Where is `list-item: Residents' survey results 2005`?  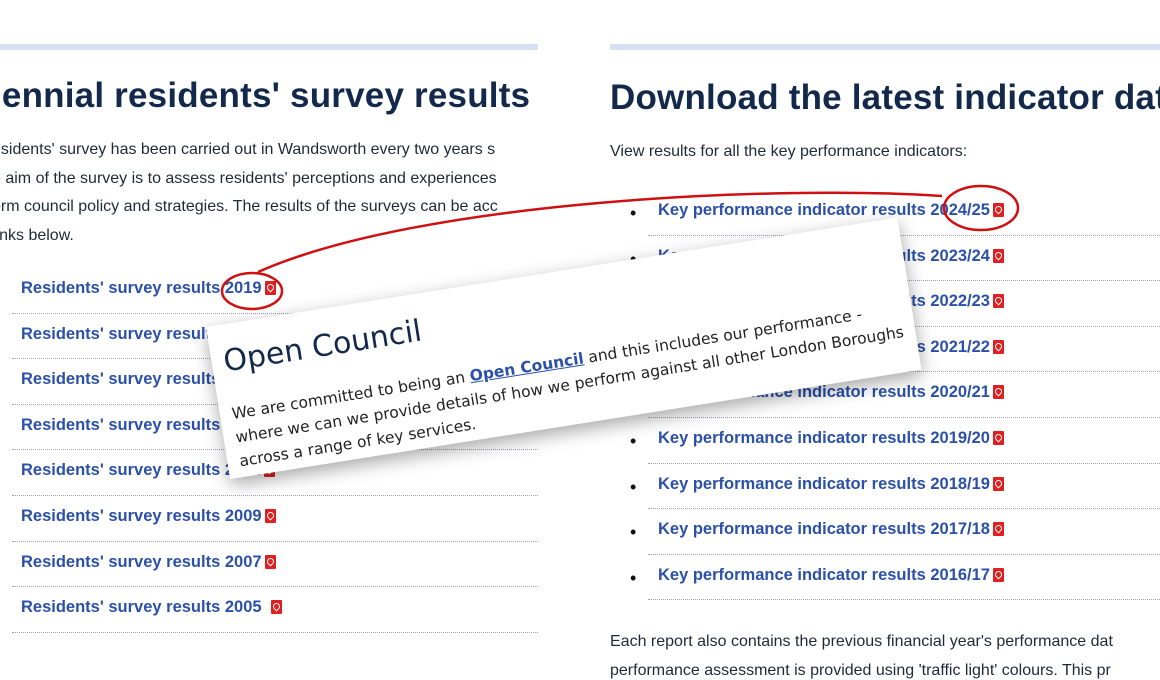 list-item: Residents' survey results 2005 is located at coordinates (275, 610).